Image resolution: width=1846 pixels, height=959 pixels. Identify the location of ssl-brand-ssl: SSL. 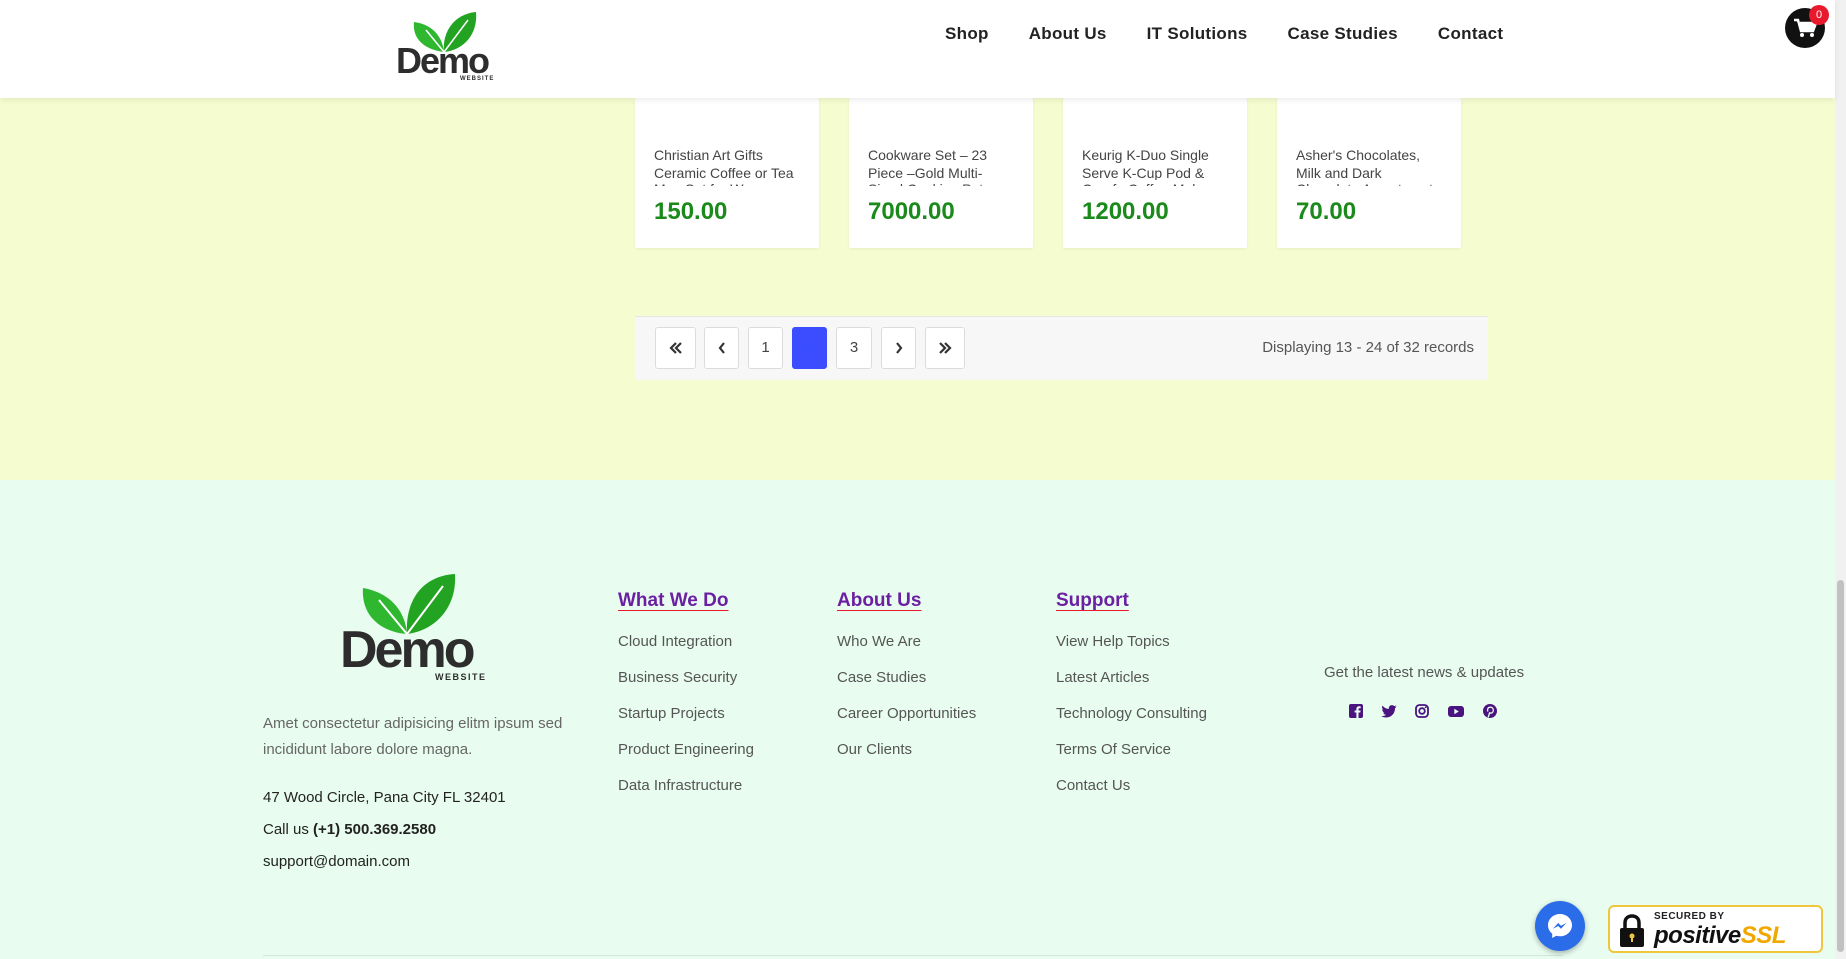
(1763, 935).